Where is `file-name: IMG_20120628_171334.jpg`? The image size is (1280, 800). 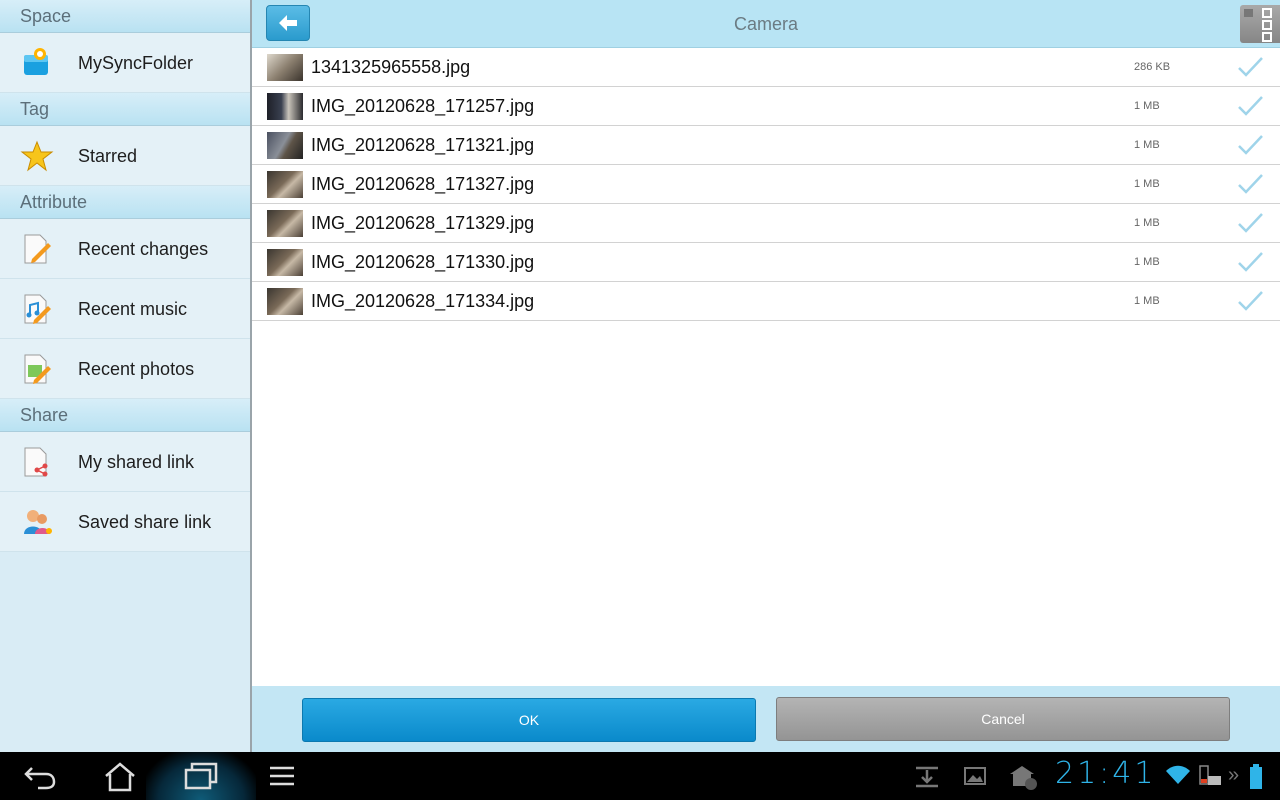 file-name: IMG_20120628_171334.jpg is located at coordinates (423, 301).